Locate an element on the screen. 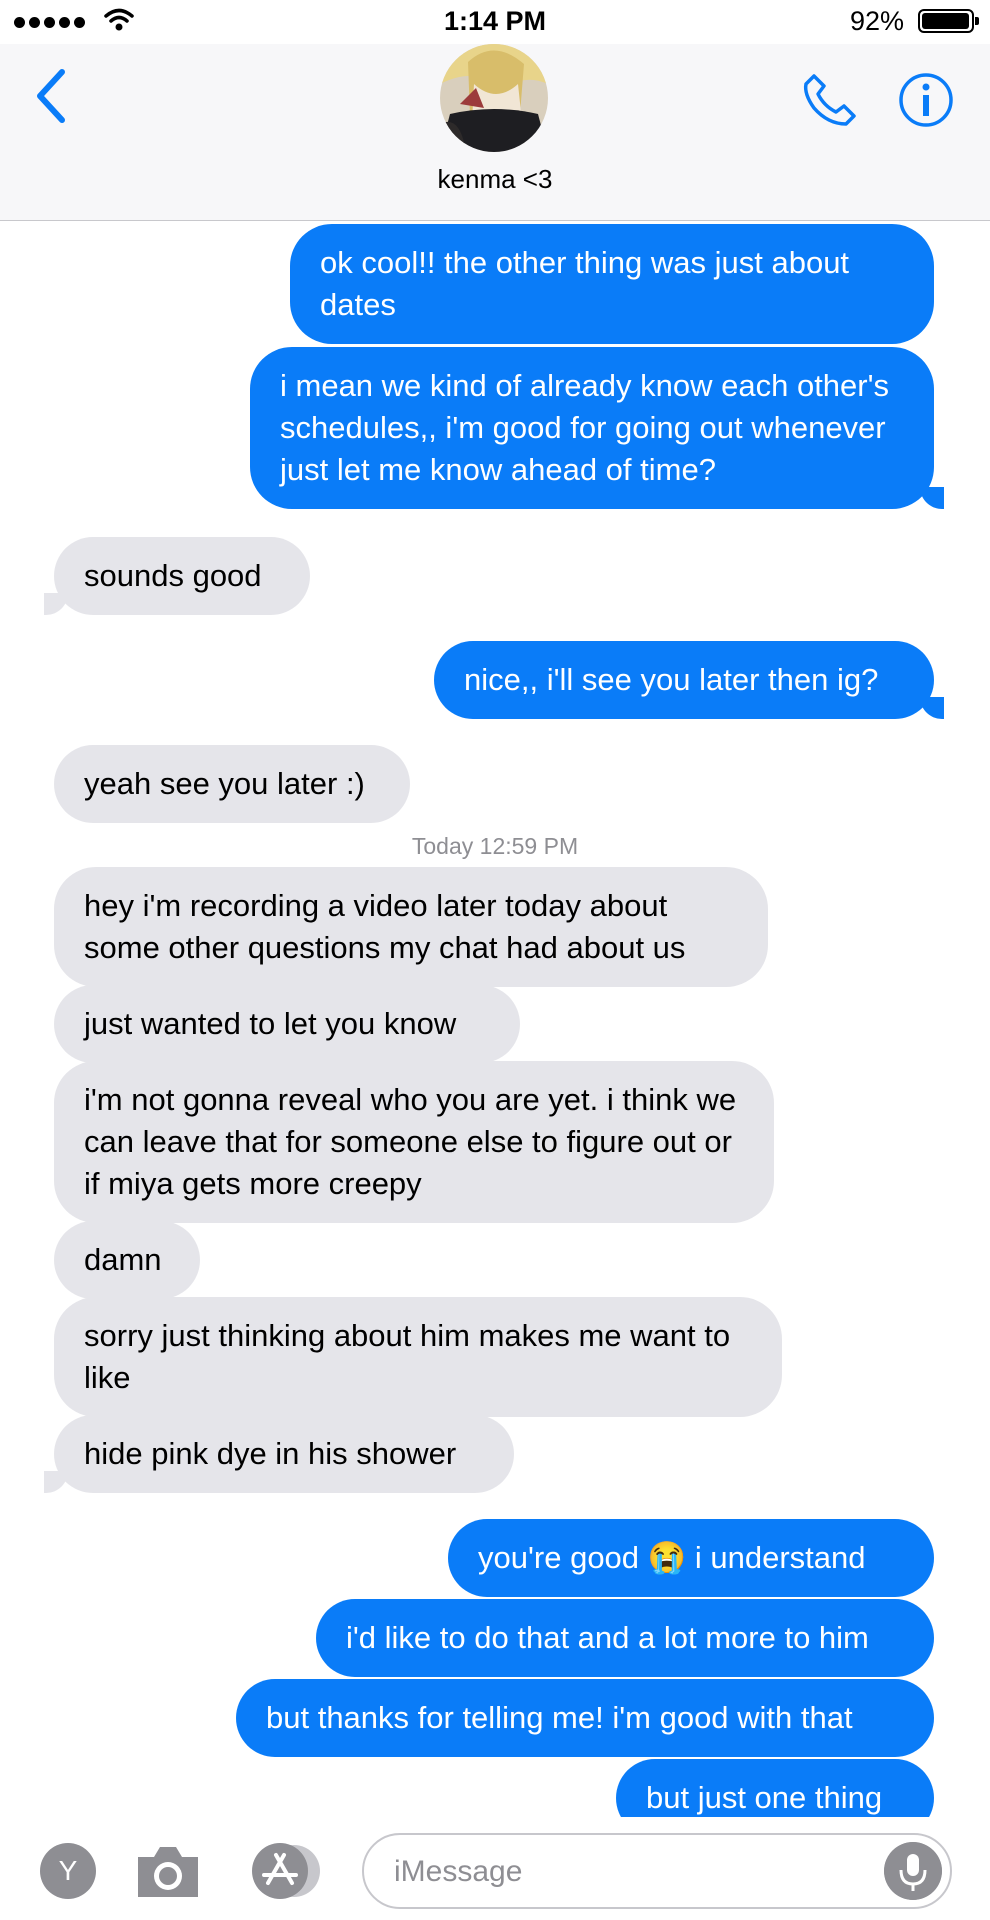 The width and height of the screenshot is (990, 1920). conversation-header: kenma <3 is located at coordinates (495, 132).